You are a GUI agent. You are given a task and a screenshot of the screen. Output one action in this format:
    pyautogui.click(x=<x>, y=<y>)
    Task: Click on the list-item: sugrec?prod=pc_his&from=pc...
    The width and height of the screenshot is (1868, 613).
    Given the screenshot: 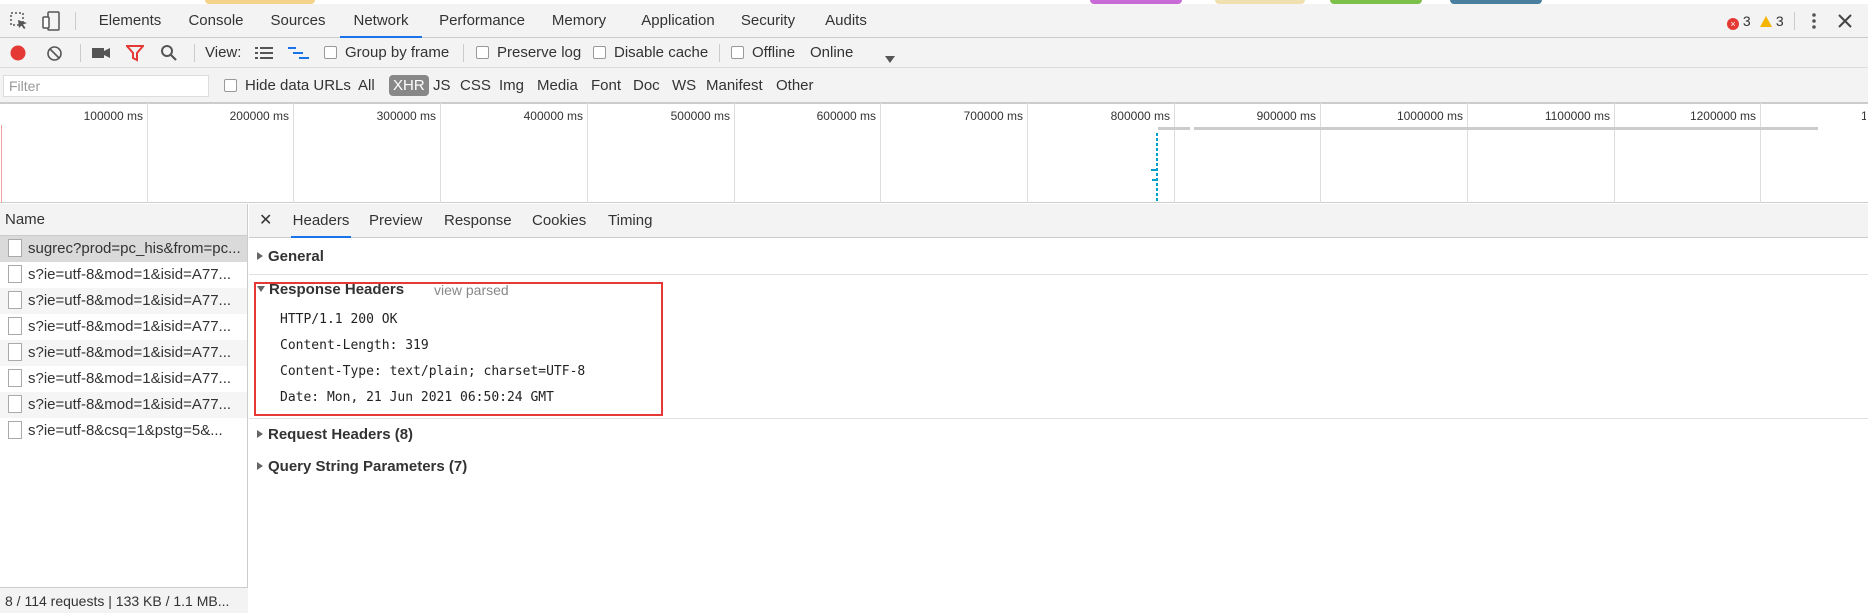 What is the action you would take?
    pyautogui.click(x=123, y=249)
    